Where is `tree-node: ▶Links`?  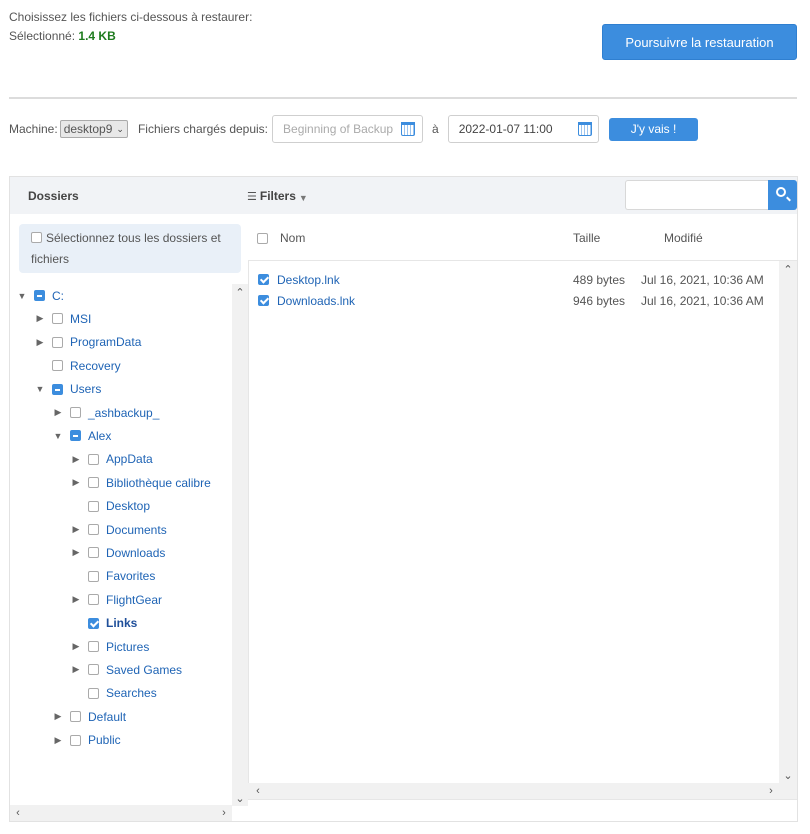 tree-node: ▶Links is located at coordinates (103, 623).